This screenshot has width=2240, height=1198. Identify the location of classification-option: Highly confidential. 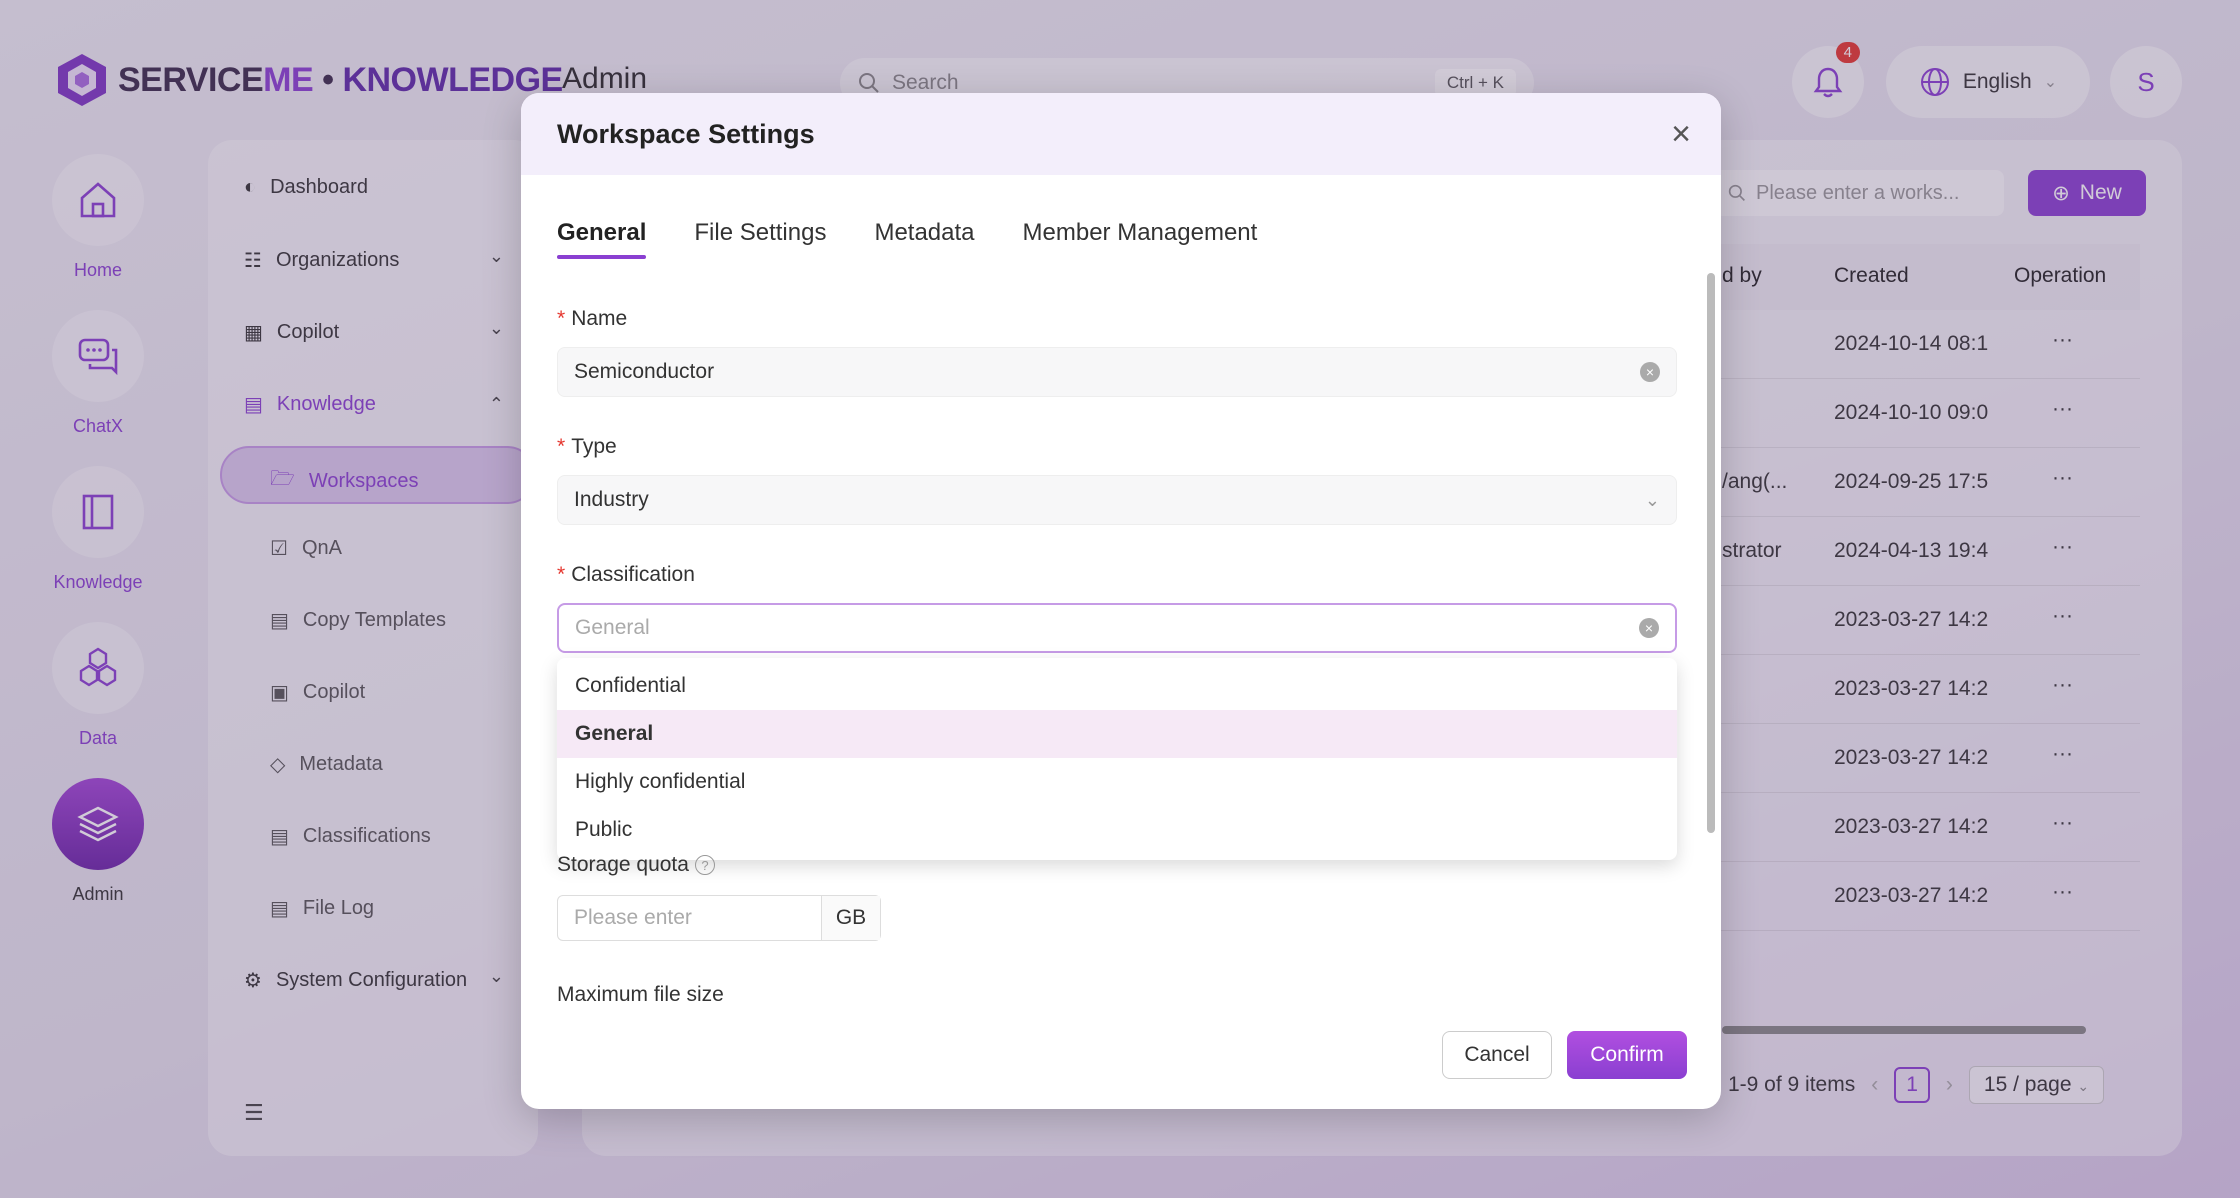
(1117, 782).